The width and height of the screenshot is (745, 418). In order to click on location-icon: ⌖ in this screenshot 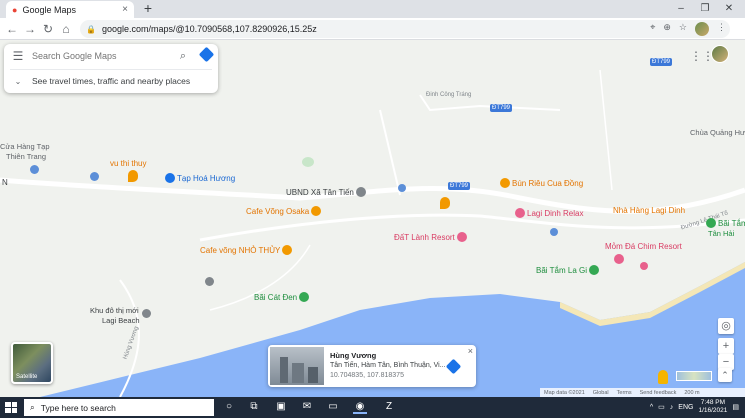, I will do `click(652, 29)`.